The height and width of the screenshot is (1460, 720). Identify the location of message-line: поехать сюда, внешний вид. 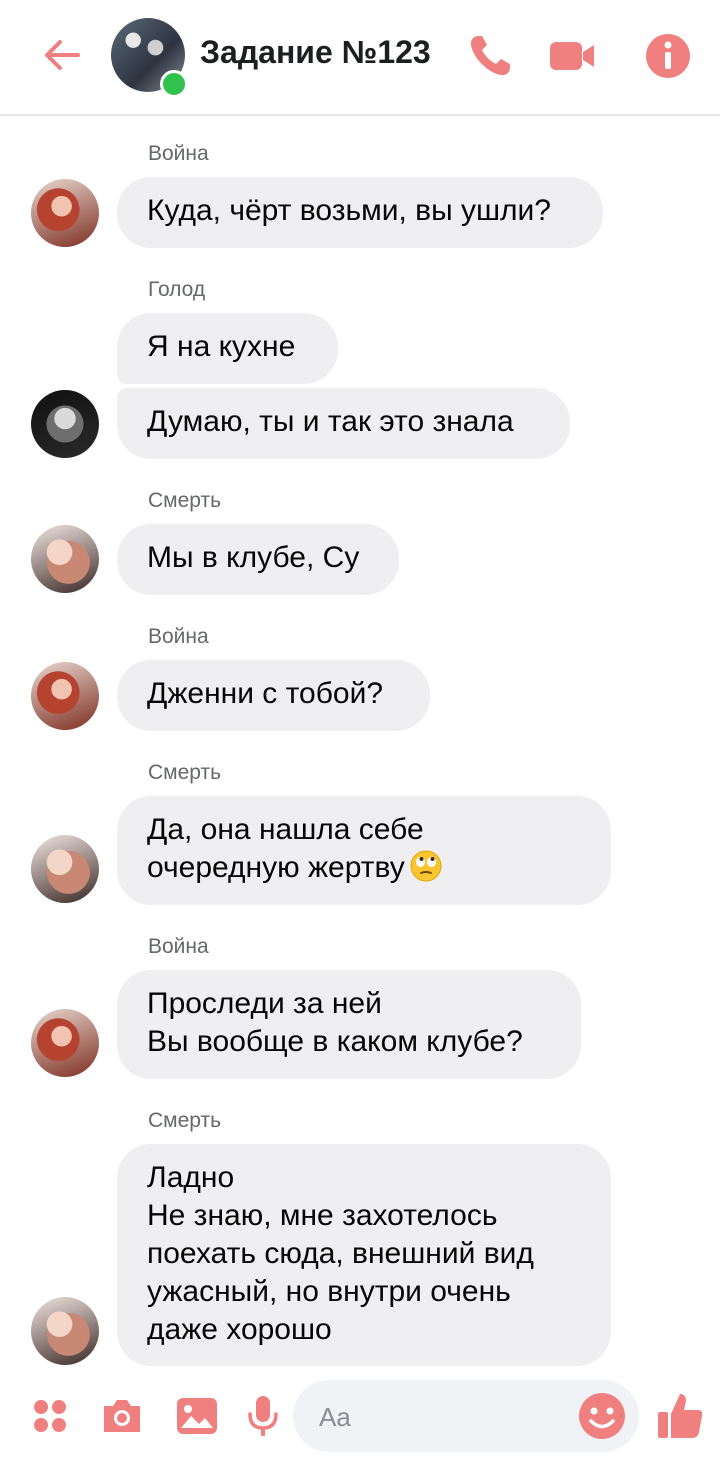
(340, 1253).